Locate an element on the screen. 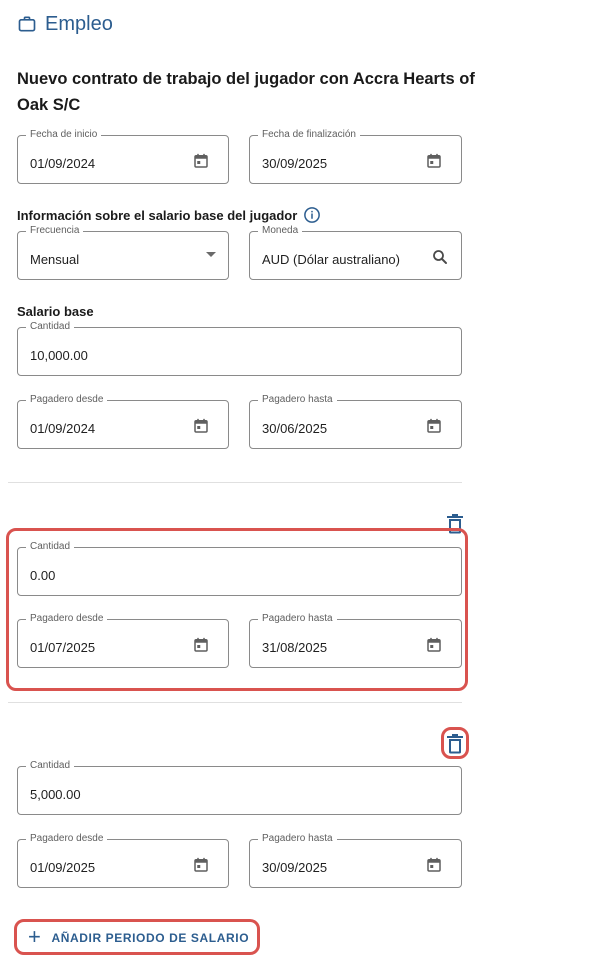 Image resolution: width=600 pixels, height=966 pixels. payable-to-value: 30/06/2025 is located at coordinates (295, 428).